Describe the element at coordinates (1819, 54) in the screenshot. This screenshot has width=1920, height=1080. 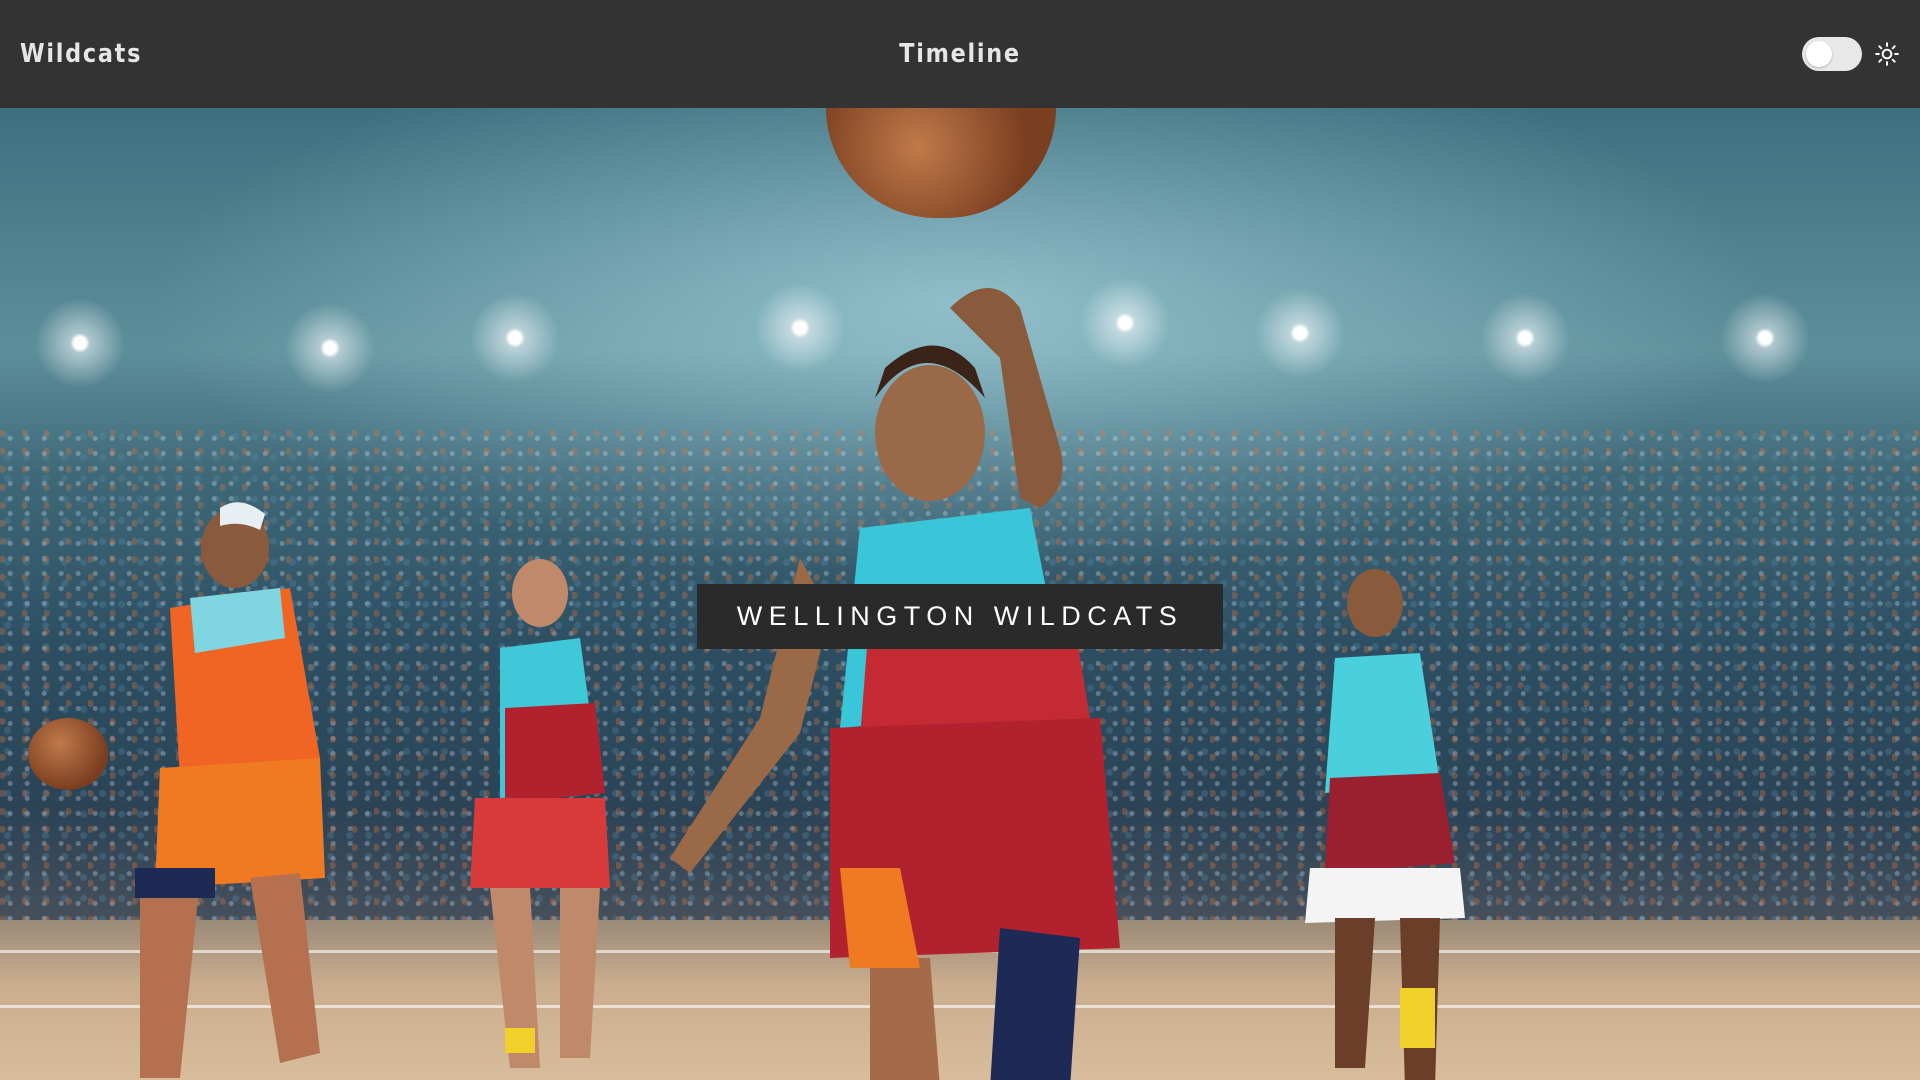
I see `toggle-knob` at that location.